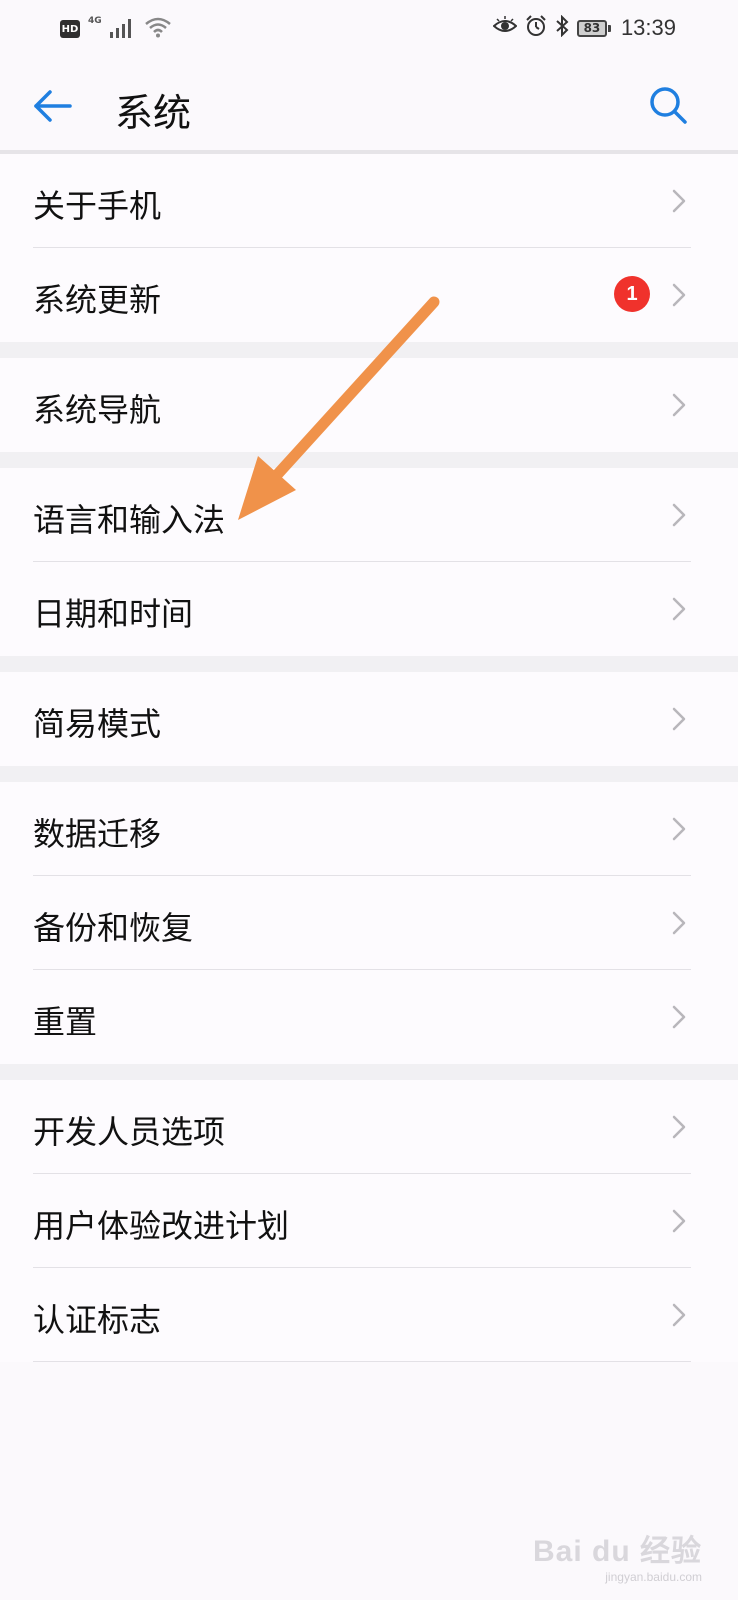 The height and width of the screenshot is (1600, 738). I want to click on page-title: 系统, so click(153, 113).